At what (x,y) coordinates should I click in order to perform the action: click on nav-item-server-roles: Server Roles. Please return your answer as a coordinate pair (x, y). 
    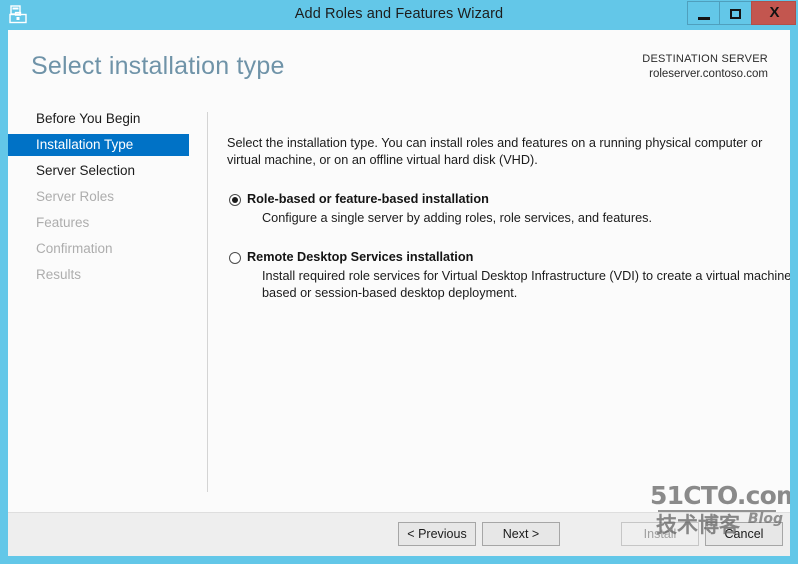
    Looking at the image, I should click on (75, 196).